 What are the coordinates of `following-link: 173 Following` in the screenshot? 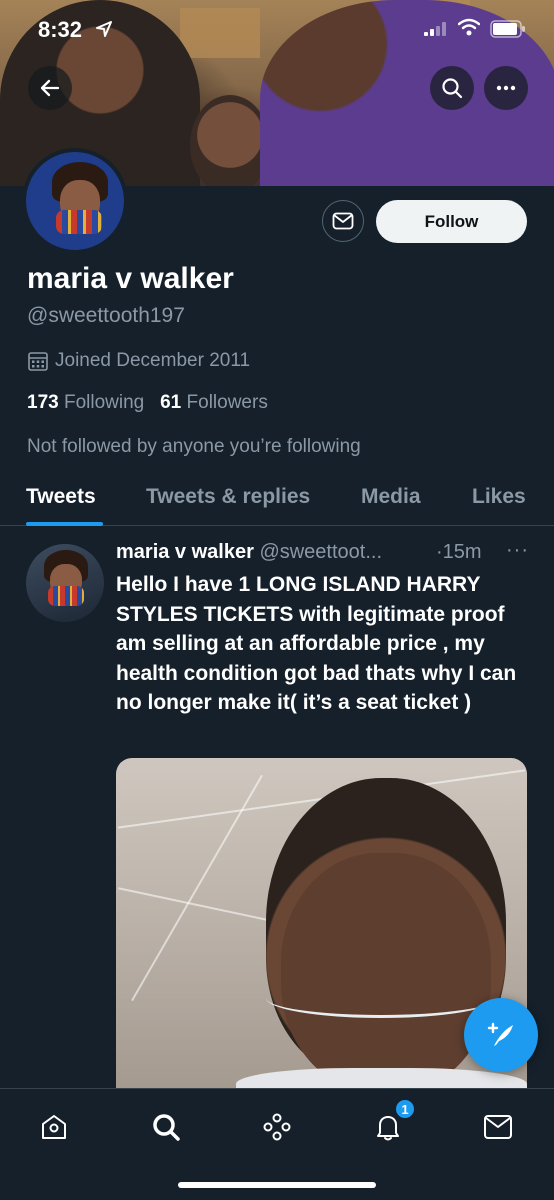 It's located at (85, 402).